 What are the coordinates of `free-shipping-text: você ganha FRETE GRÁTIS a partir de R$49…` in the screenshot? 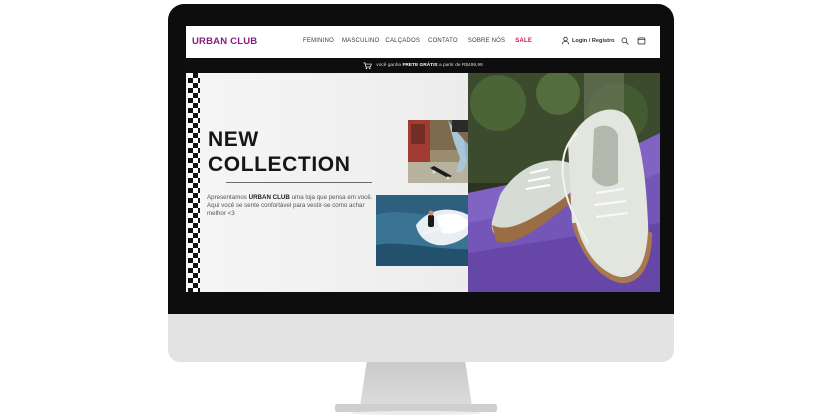 It's located at (429, 65).